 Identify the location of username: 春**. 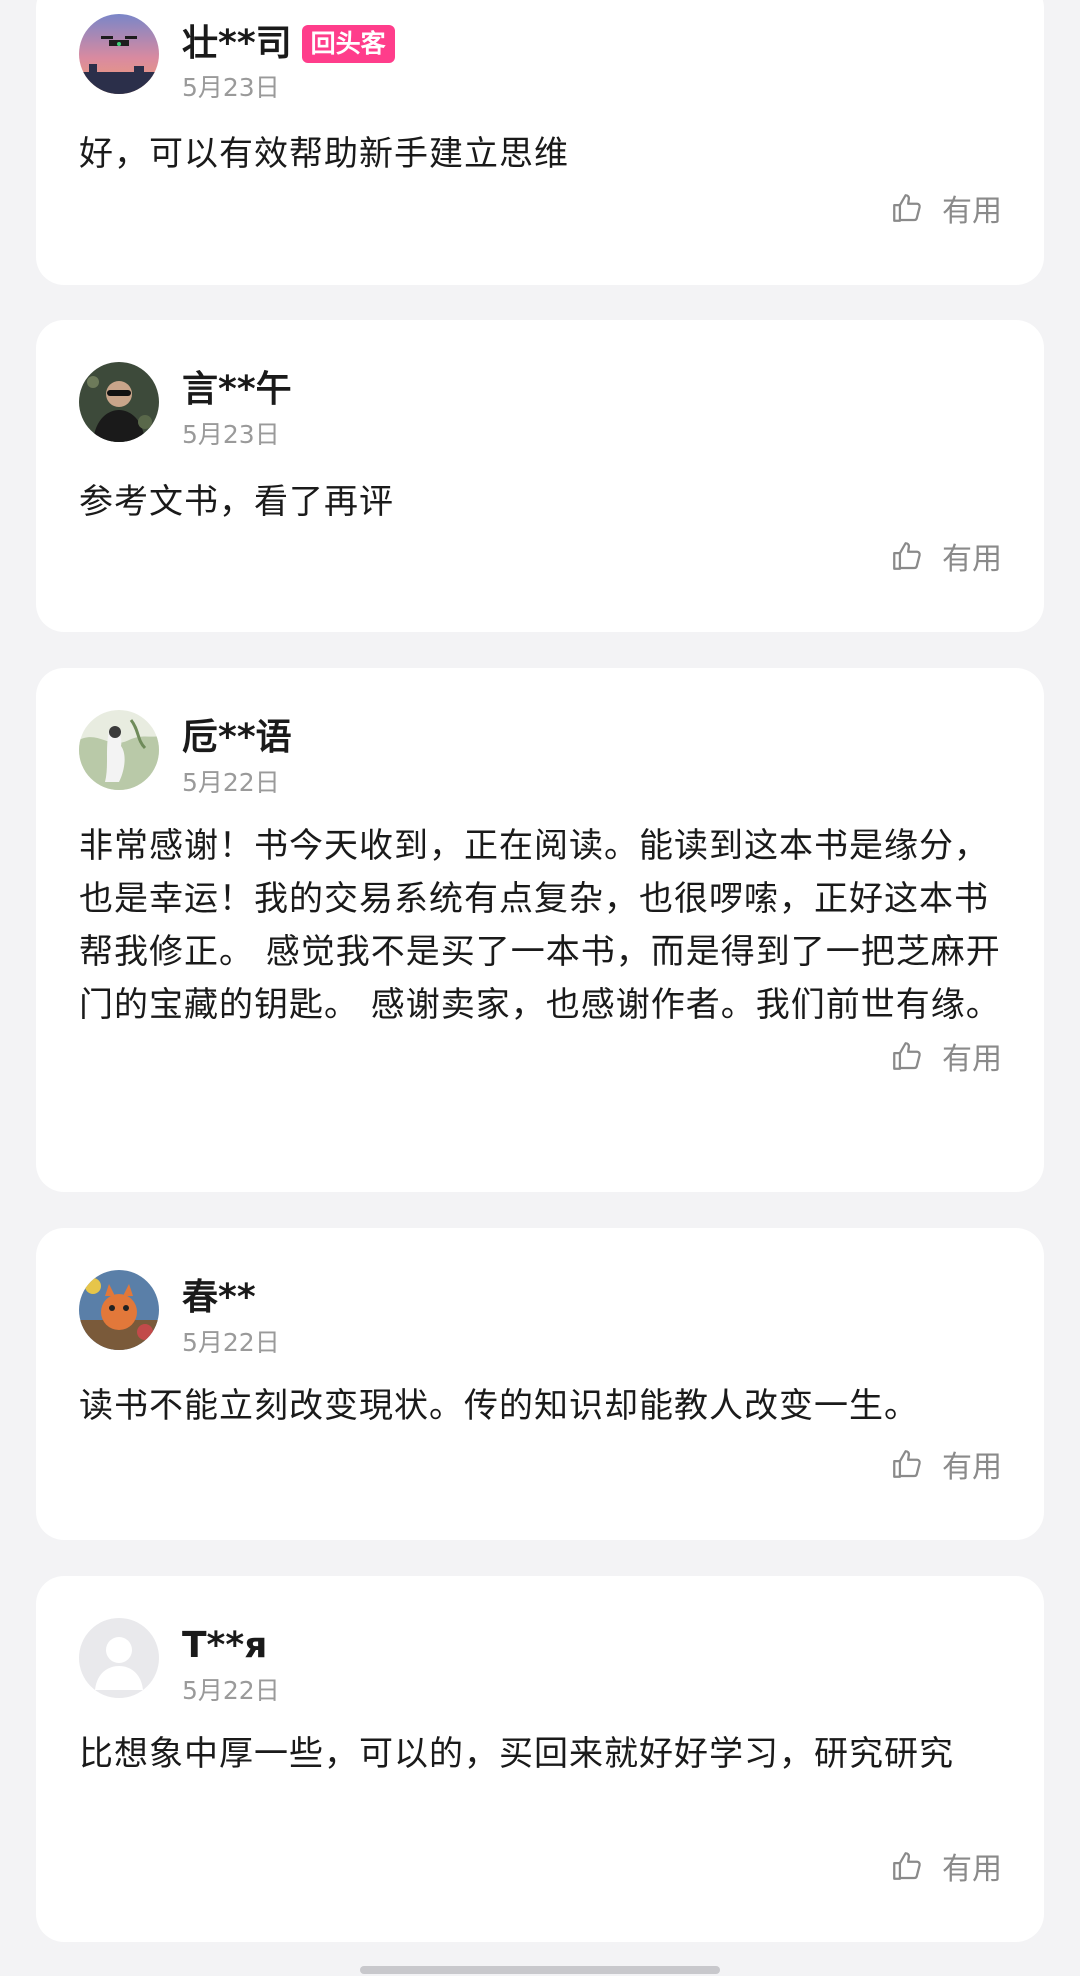
(219, 1297).